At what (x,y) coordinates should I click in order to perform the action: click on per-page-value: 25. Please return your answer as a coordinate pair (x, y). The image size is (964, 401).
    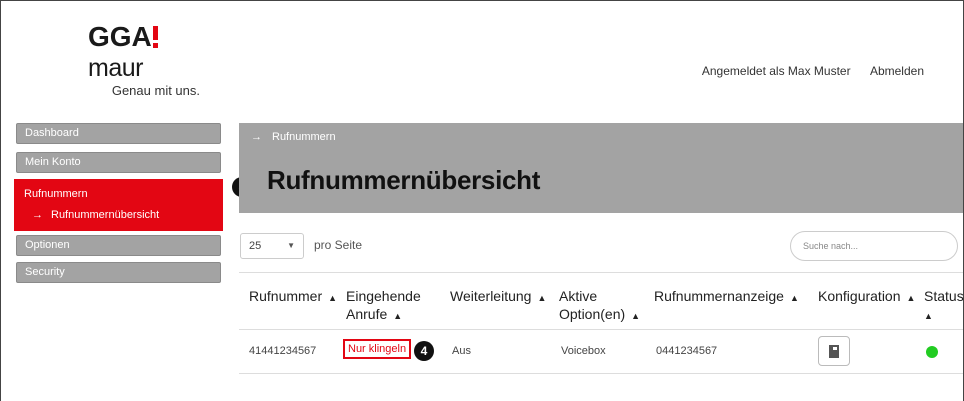
    Looking at the image, I should click on (255, 246).